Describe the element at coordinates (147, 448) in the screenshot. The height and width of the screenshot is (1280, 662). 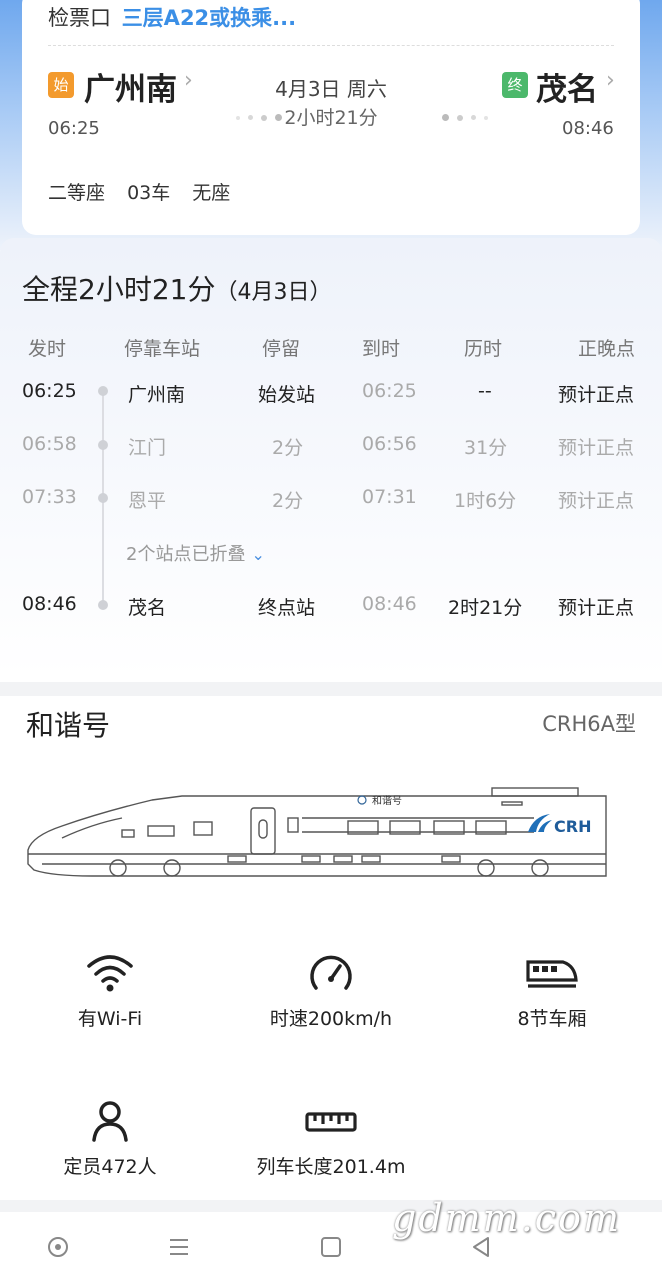
I see `row-station: 江门` at that location.